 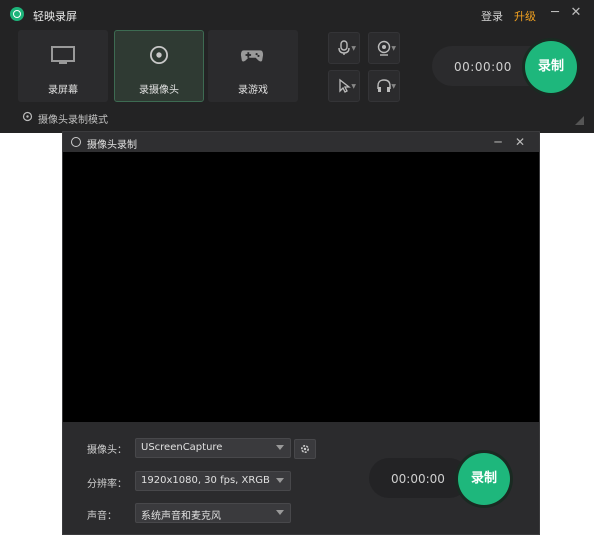 I want to click on camera-window-title: 摄像头录制, so click(x=112, y=145).